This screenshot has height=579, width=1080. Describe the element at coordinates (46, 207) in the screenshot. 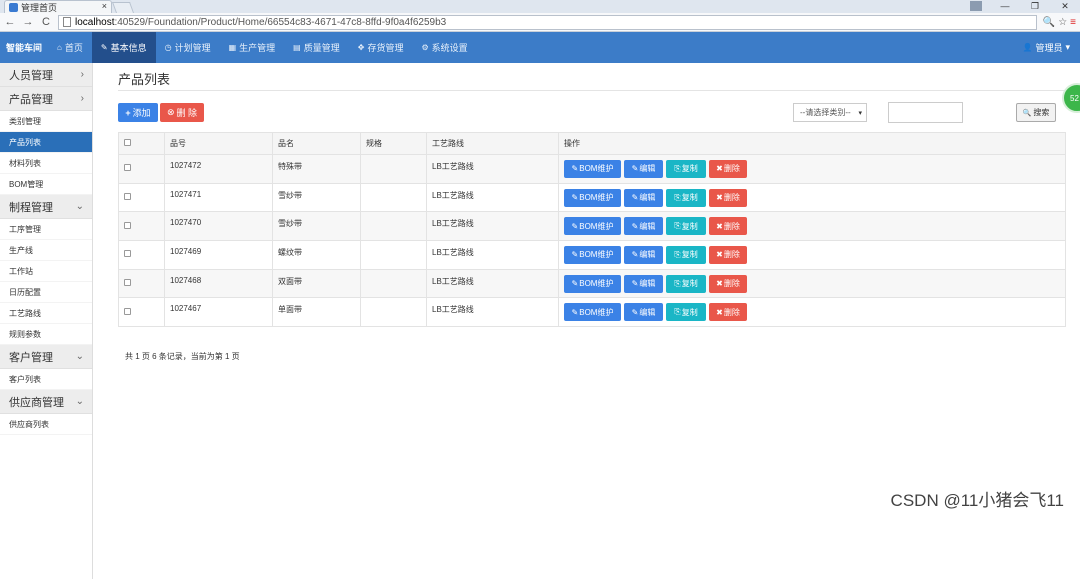

I see `sidebar-group-process: 制程管理 ⌄` at that location.